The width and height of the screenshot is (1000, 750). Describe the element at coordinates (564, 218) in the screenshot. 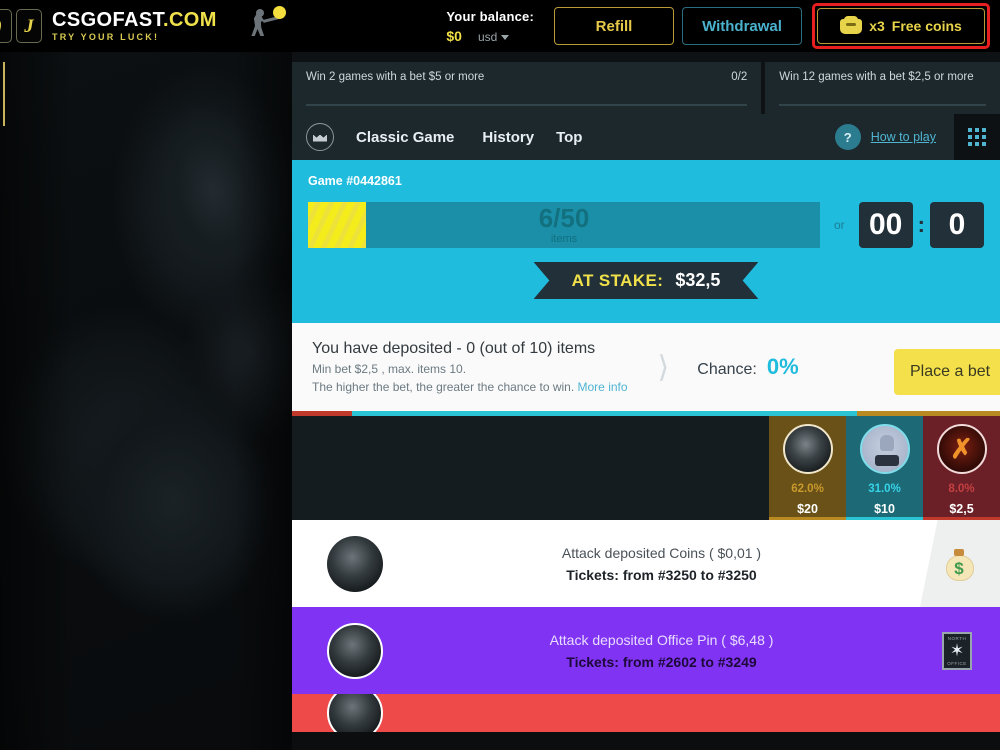

I see `items-progress-value: 6/50` at that location.